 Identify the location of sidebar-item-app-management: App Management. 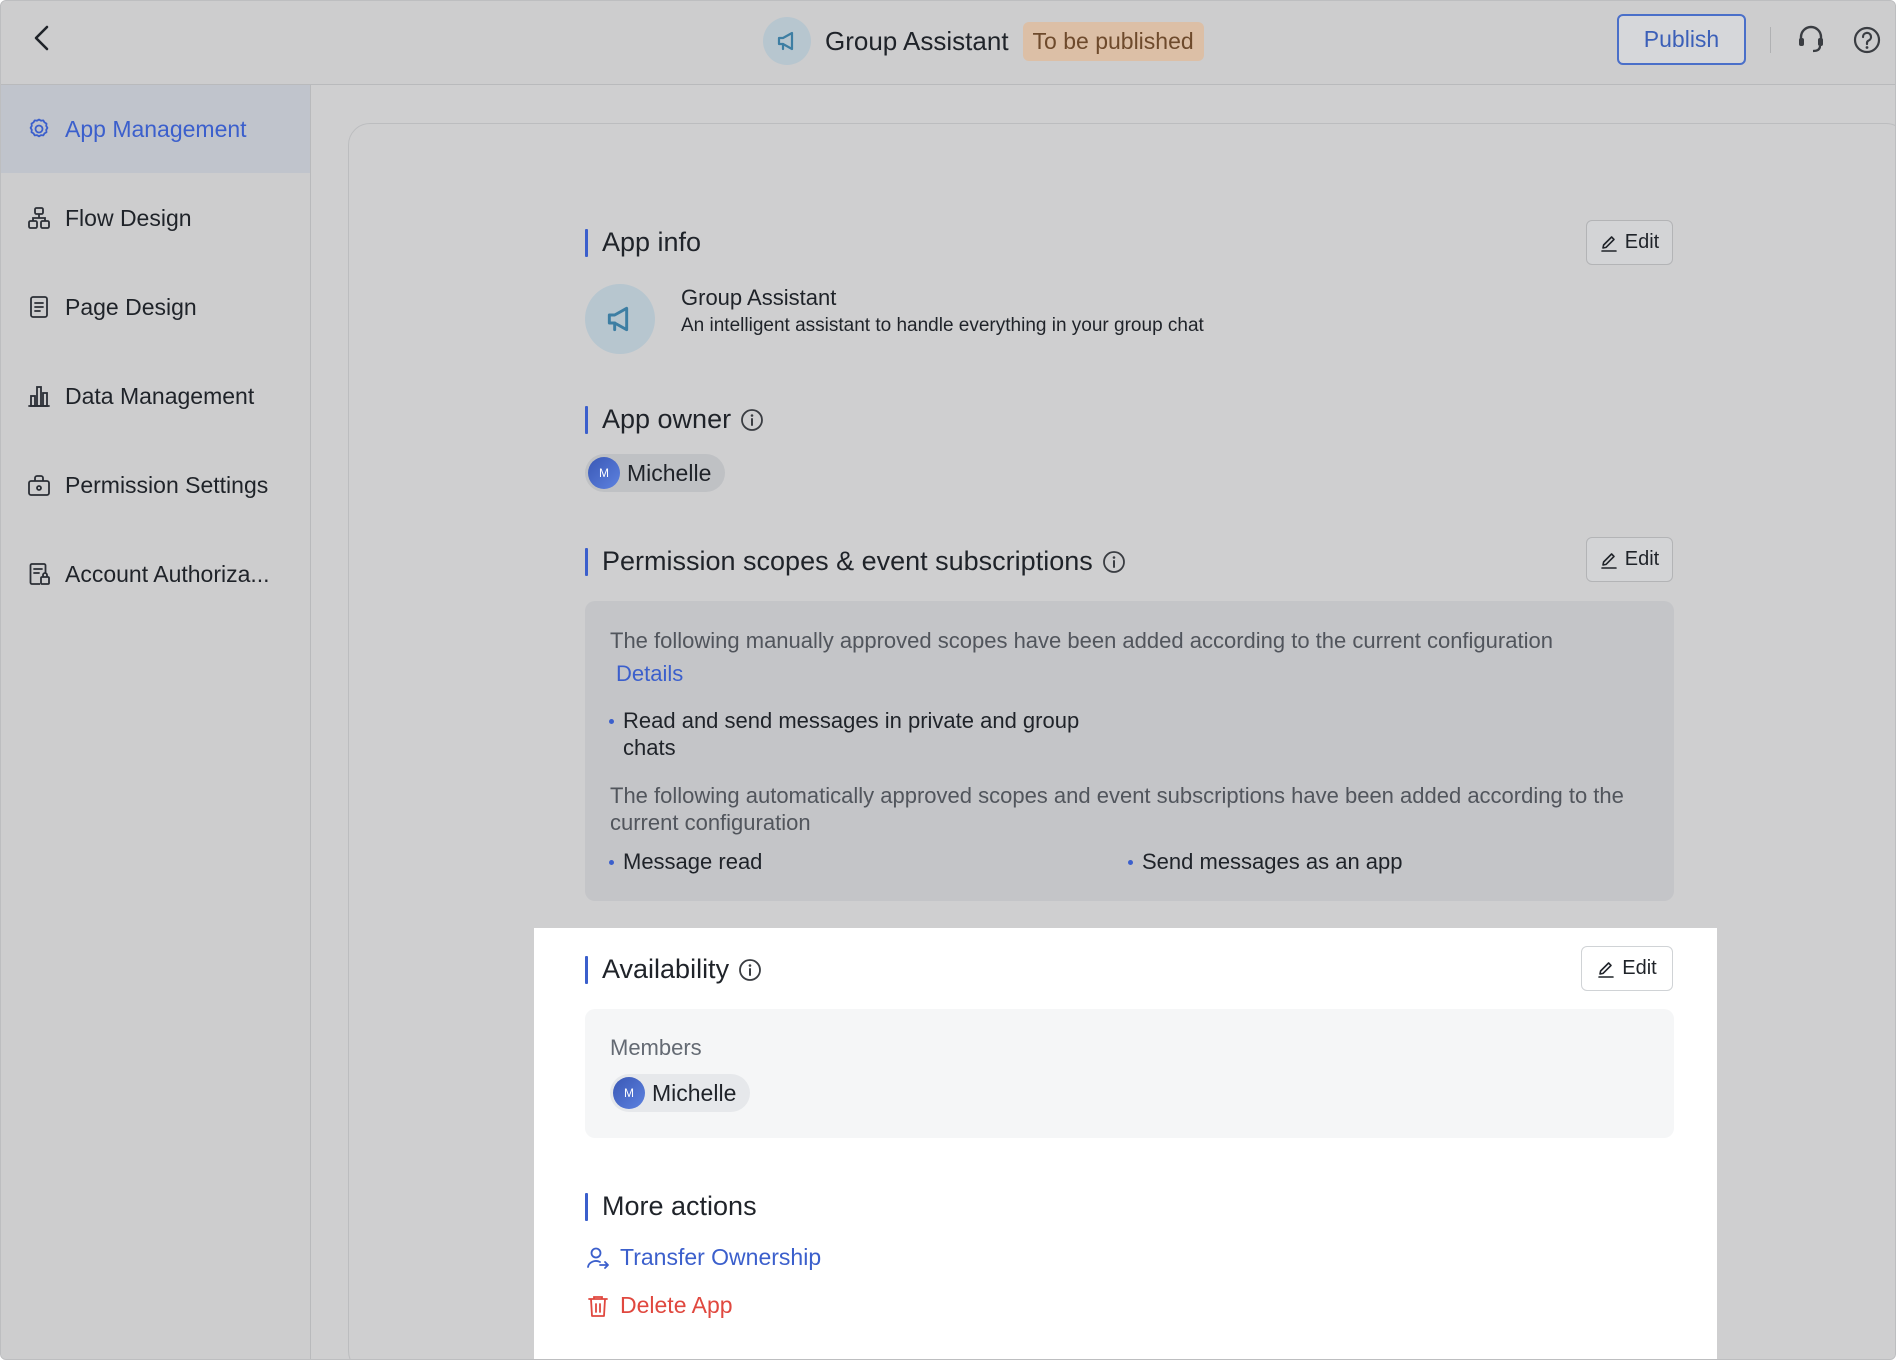
(155, 129).